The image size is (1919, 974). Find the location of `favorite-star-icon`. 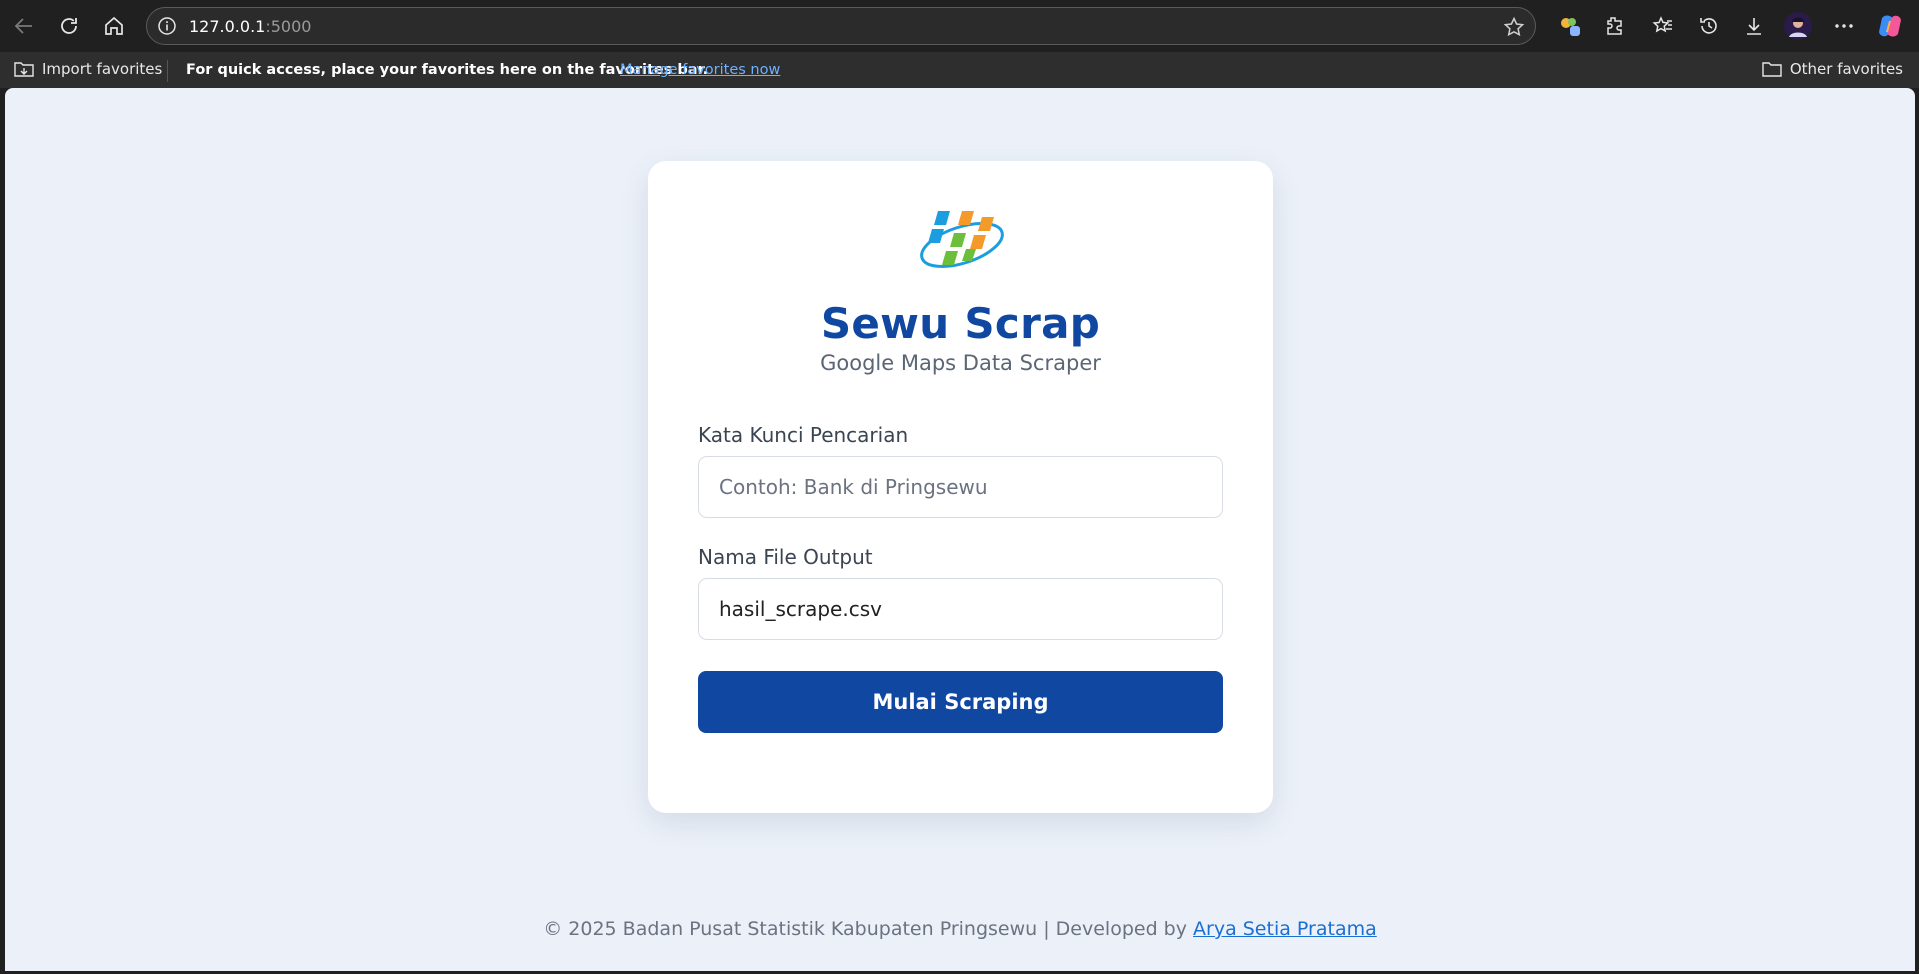

favorite-star-icon is located at coordinates (1514, 29).